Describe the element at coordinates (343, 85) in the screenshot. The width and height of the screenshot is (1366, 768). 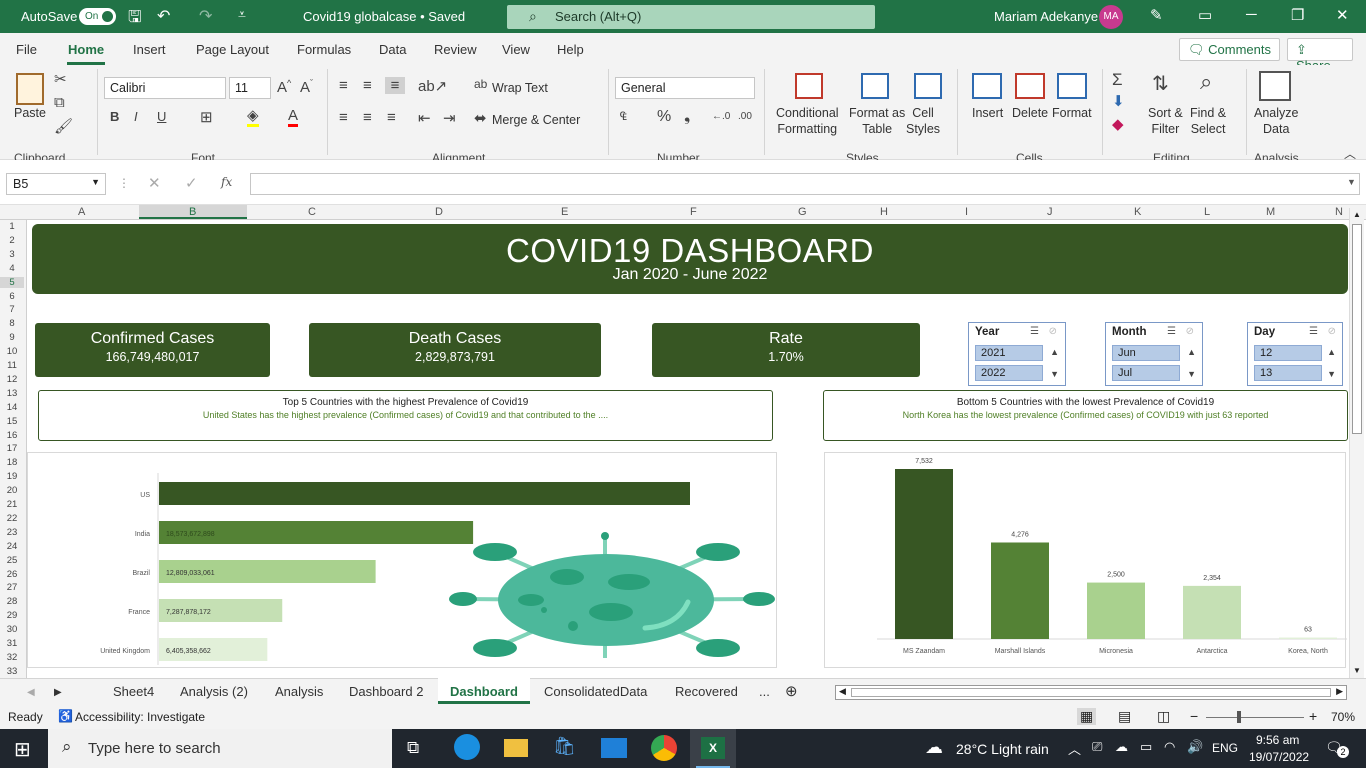
I see `align-top-icon: ≡` at that location.